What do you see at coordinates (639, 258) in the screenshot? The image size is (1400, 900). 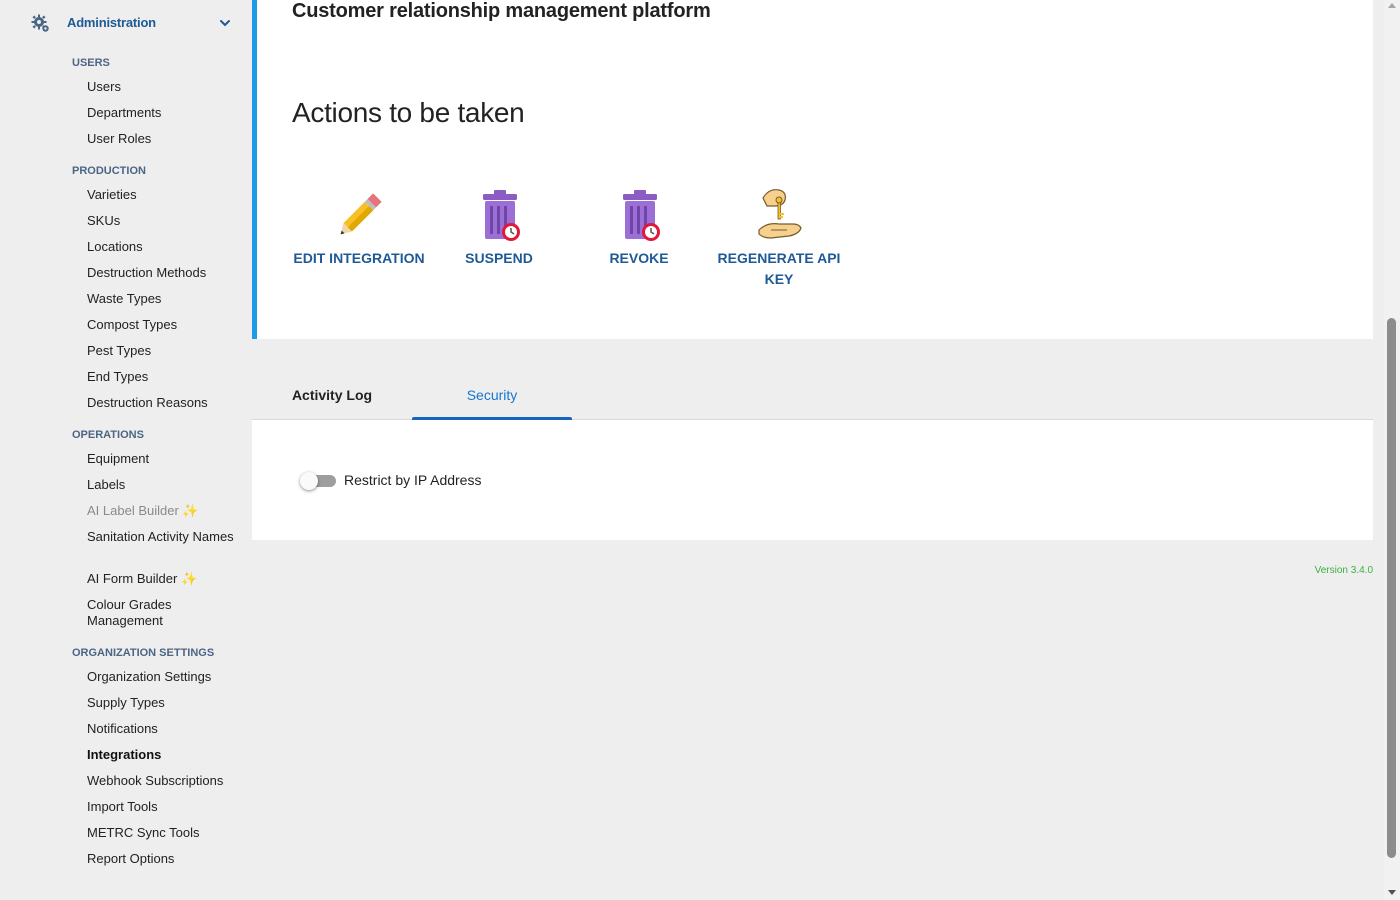 I see `action-label: REVOKE` at bounding box center [639, 258].